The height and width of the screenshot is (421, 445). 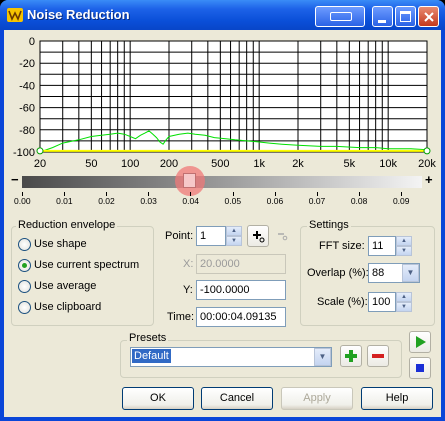 What do you see at coordinates (60, 244) in the screenshot?
I see `envelope-option-label: Use shape` at bounding box center [60, 244].